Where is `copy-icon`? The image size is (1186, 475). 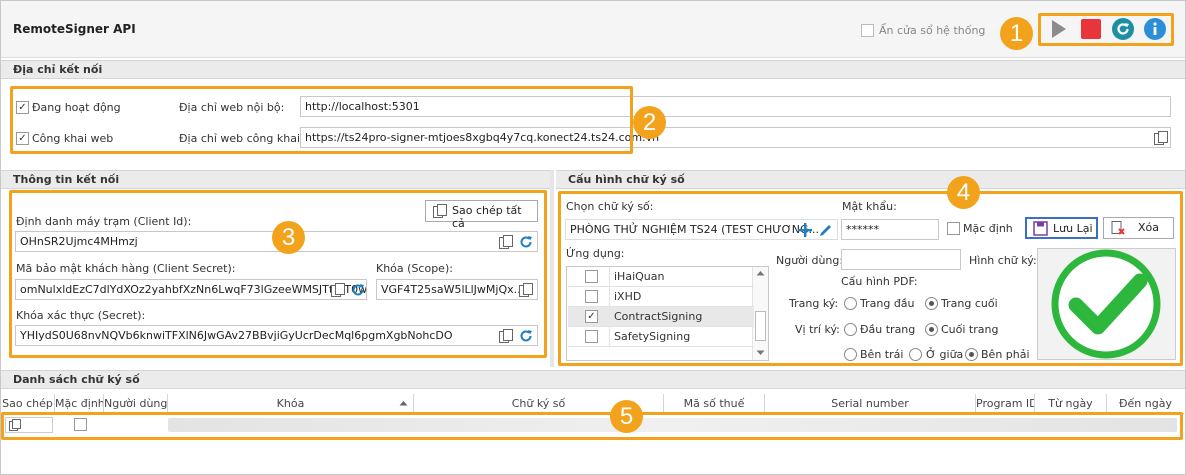
copy-icon is located at coordinates (1161, 138).